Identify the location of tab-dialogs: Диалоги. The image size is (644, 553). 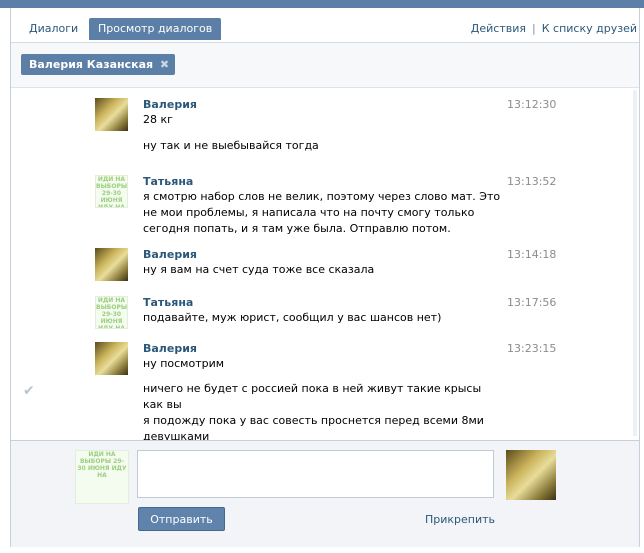
(53, 29).